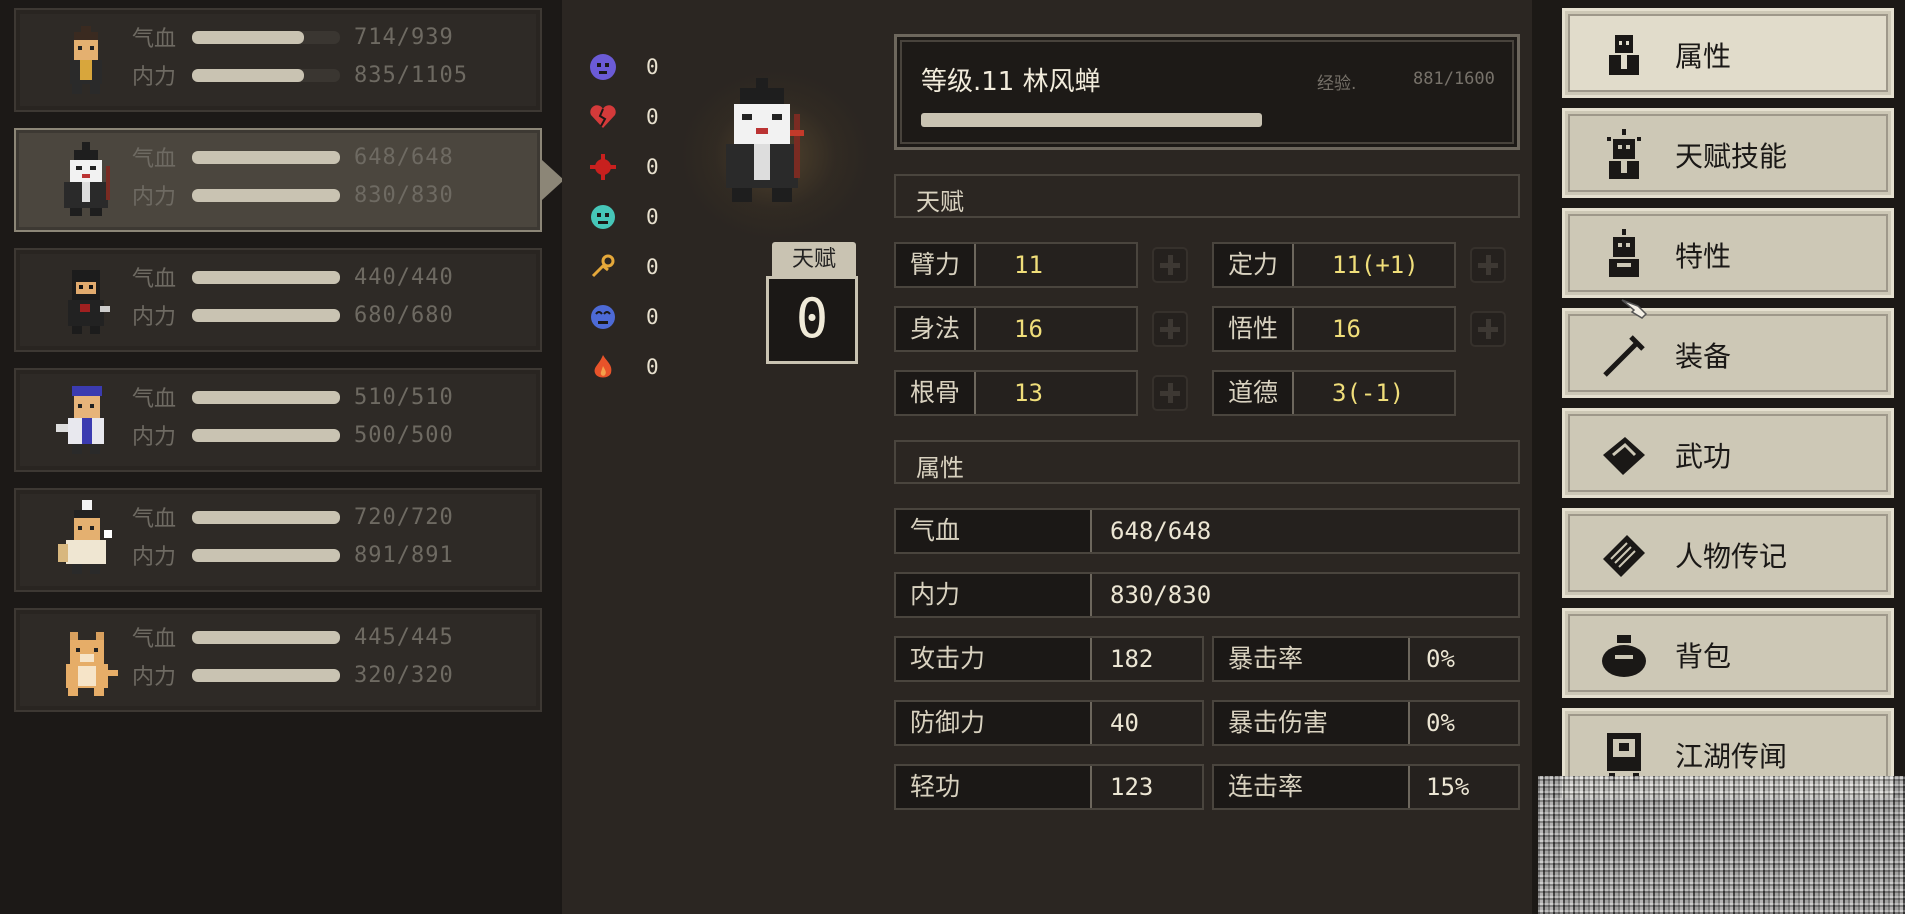 The image size is (1905, 914). What do you see at coordinates (1703, 256) in the screenshot?
I see `menu-label: 特性` at bounding box center [1703, 256].